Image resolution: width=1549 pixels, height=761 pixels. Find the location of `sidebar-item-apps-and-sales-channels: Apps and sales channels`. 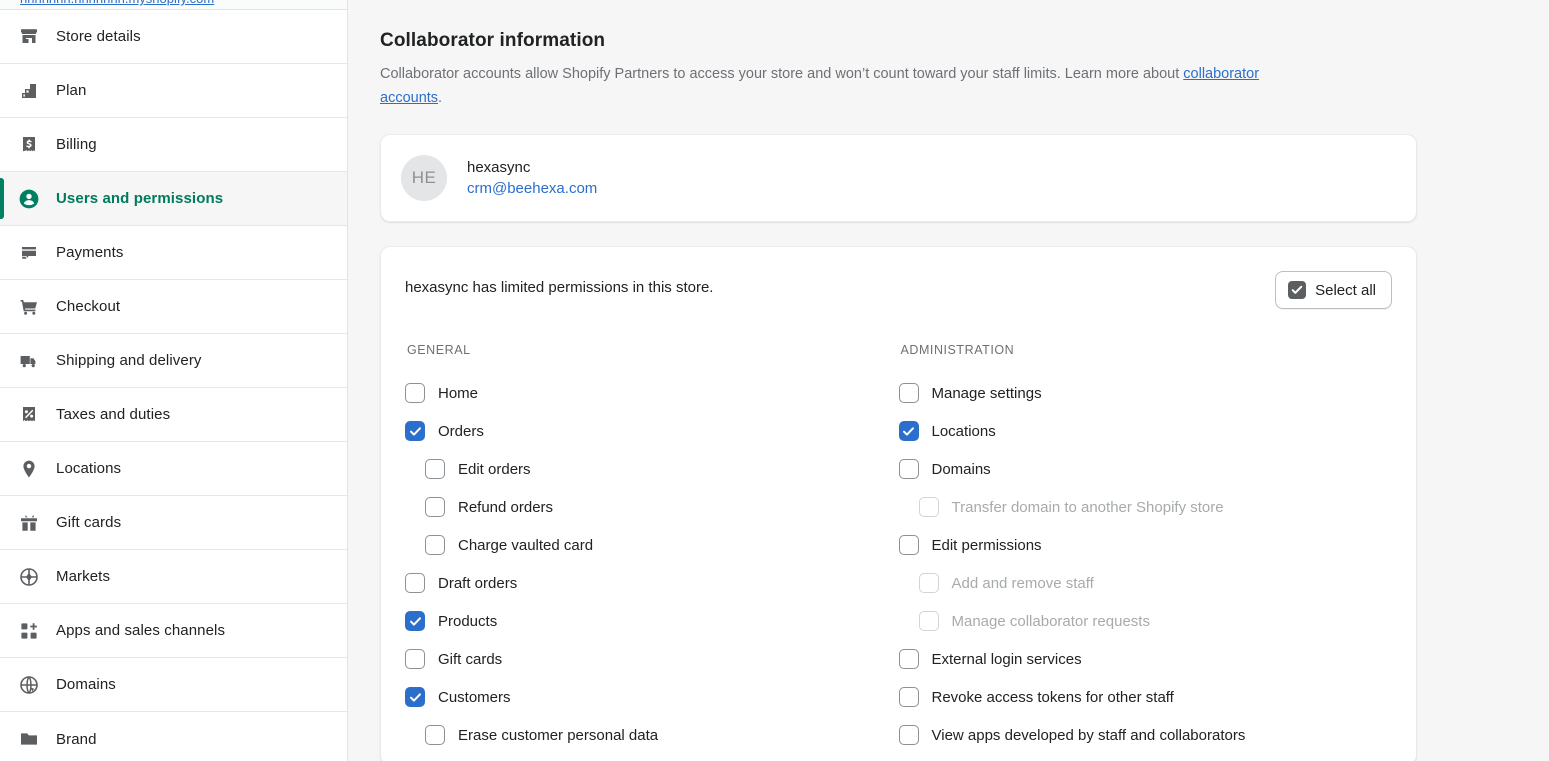

sidebar-item-apps-and-sales-channels: Apps and sales channels is located at coordinates (173, 631).